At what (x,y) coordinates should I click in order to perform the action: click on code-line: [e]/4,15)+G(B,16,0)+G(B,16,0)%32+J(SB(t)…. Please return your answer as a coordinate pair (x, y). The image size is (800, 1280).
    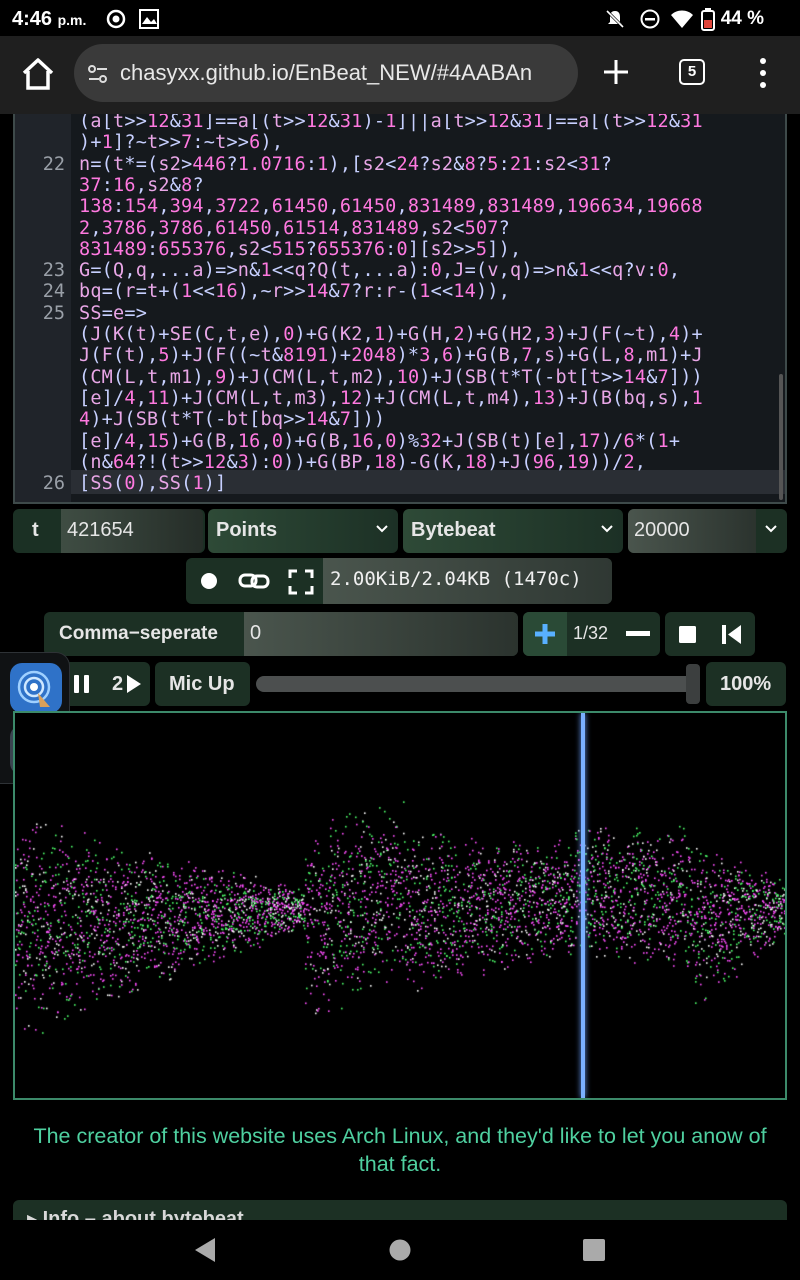
    Looking at the image, I should click on (379, 441).